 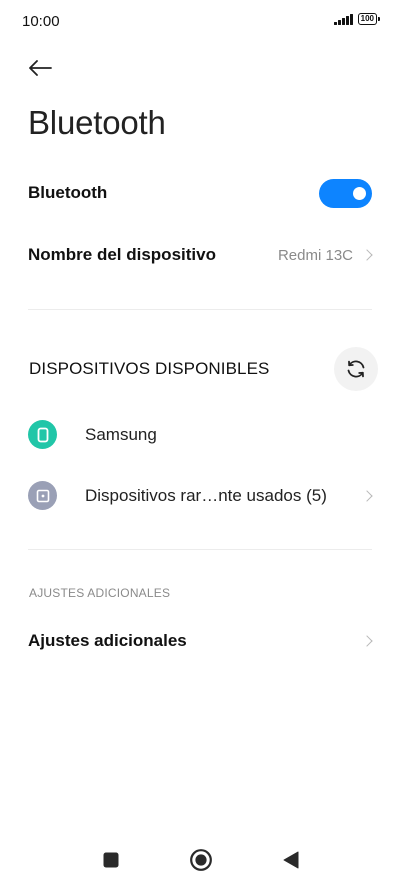 I want to click on home-icon, so click(x=201, y=860).